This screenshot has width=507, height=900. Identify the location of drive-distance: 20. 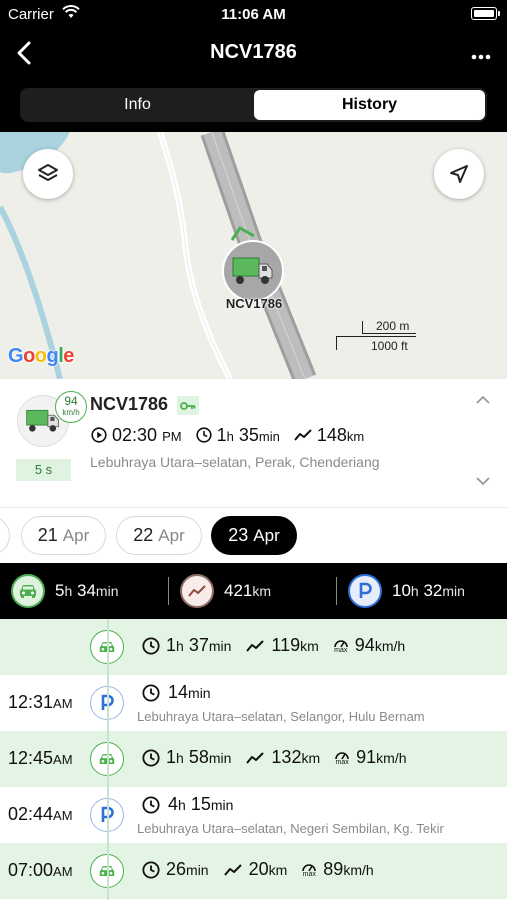
(258, 869).